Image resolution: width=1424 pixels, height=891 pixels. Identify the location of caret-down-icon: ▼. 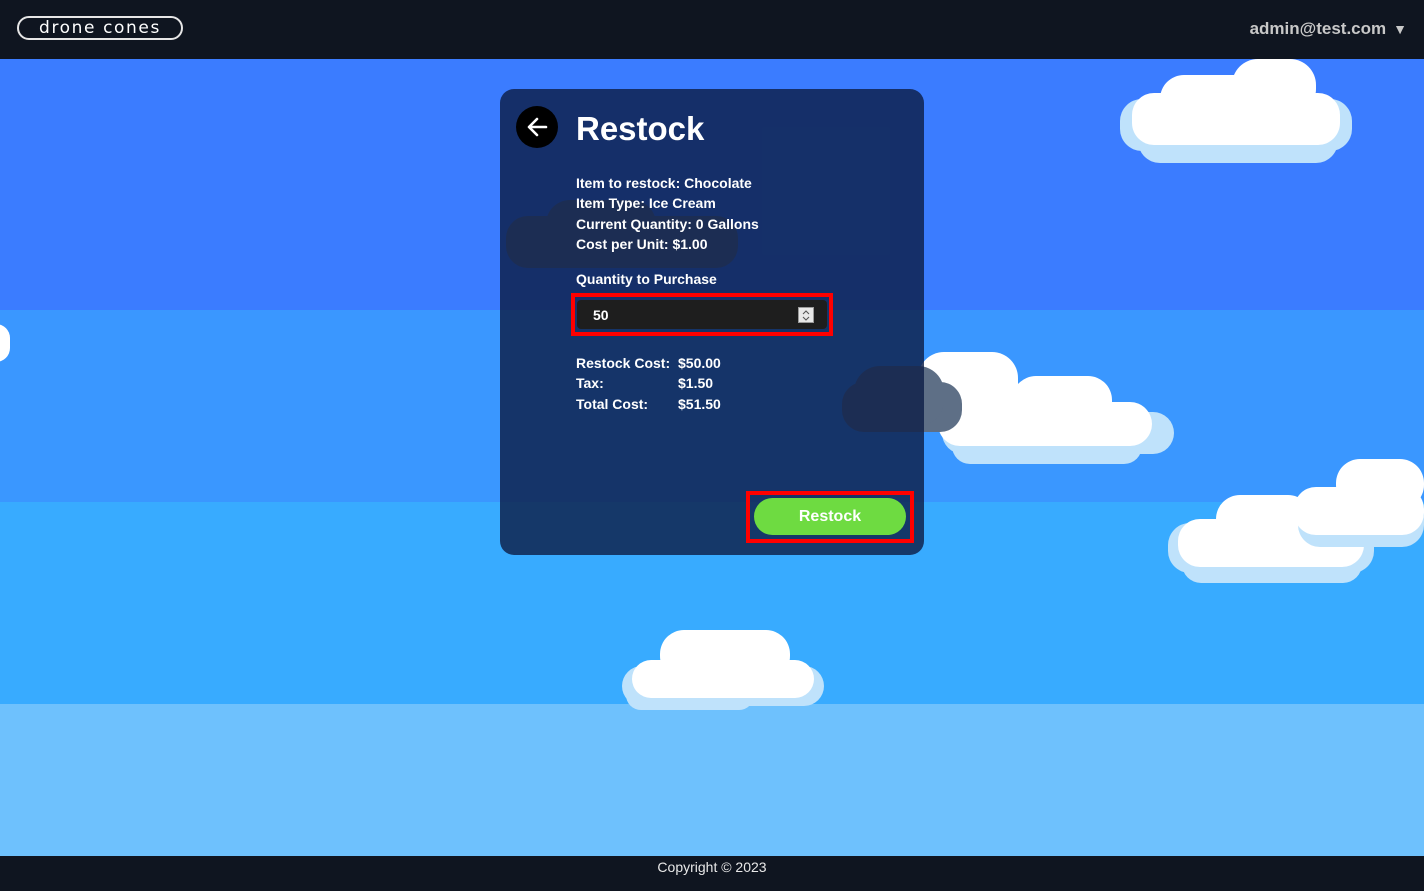
(1400, 29).